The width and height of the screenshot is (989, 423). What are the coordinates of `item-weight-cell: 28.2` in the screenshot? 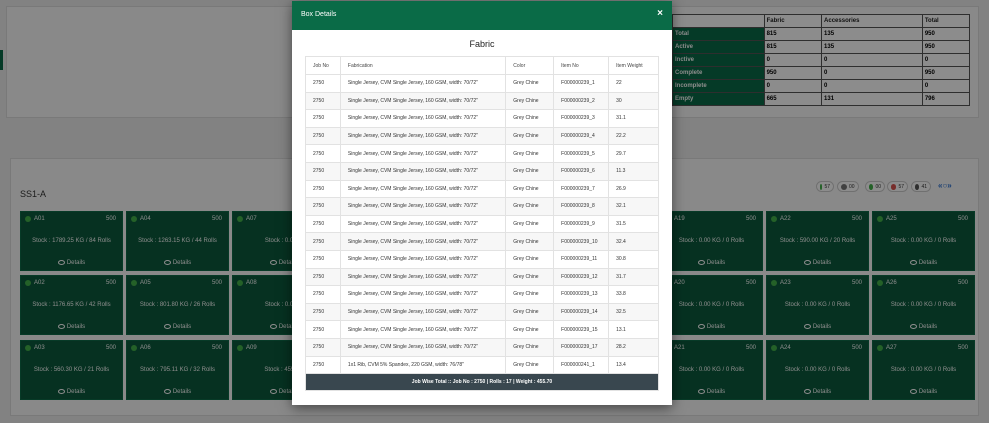 It's located at (633, 347).